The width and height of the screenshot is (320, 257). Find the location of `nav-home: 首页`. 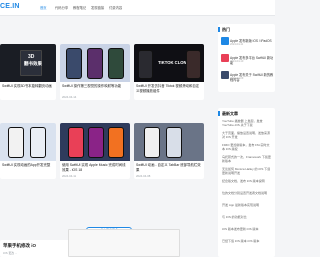

nav-home: 首页 is located at coordinates (43, 7).